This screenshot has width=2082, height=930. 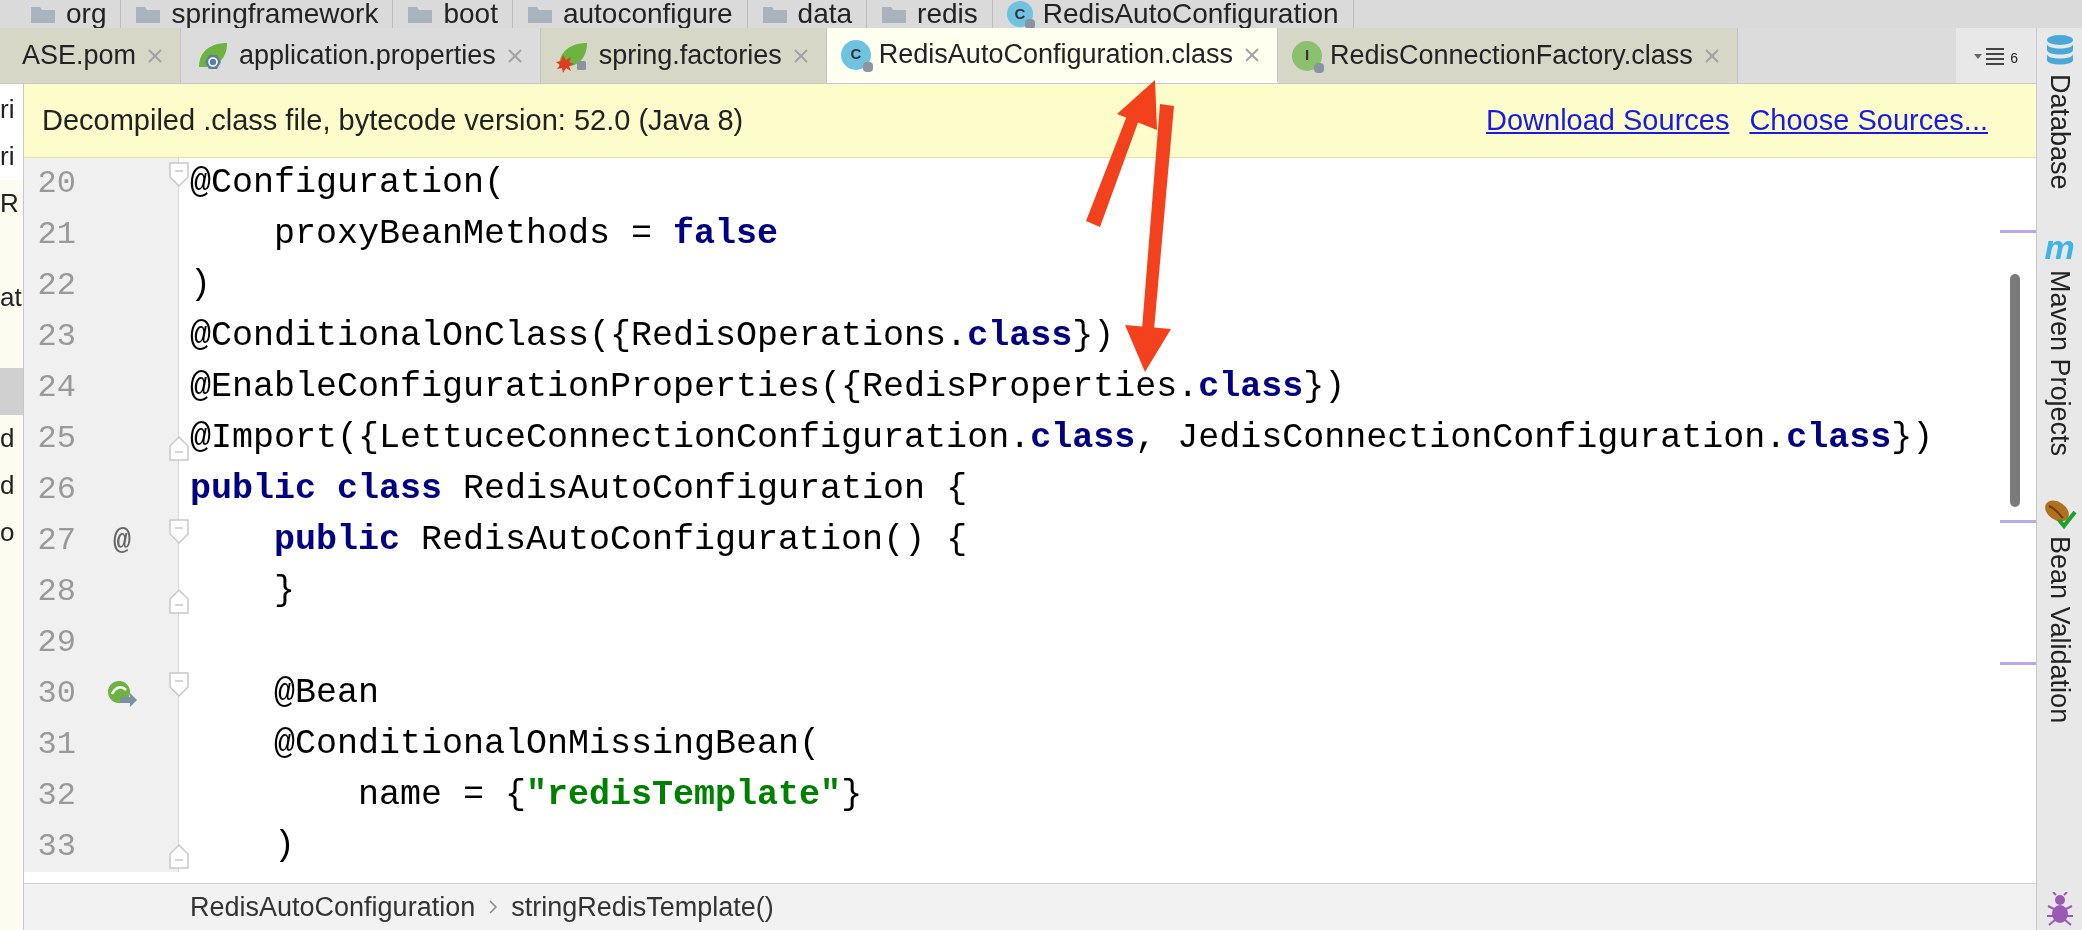 What do you see at coordinates (86, 14) in the screenshot?
I see `breadcrumb-item: org` at bounding box center [86, 14].